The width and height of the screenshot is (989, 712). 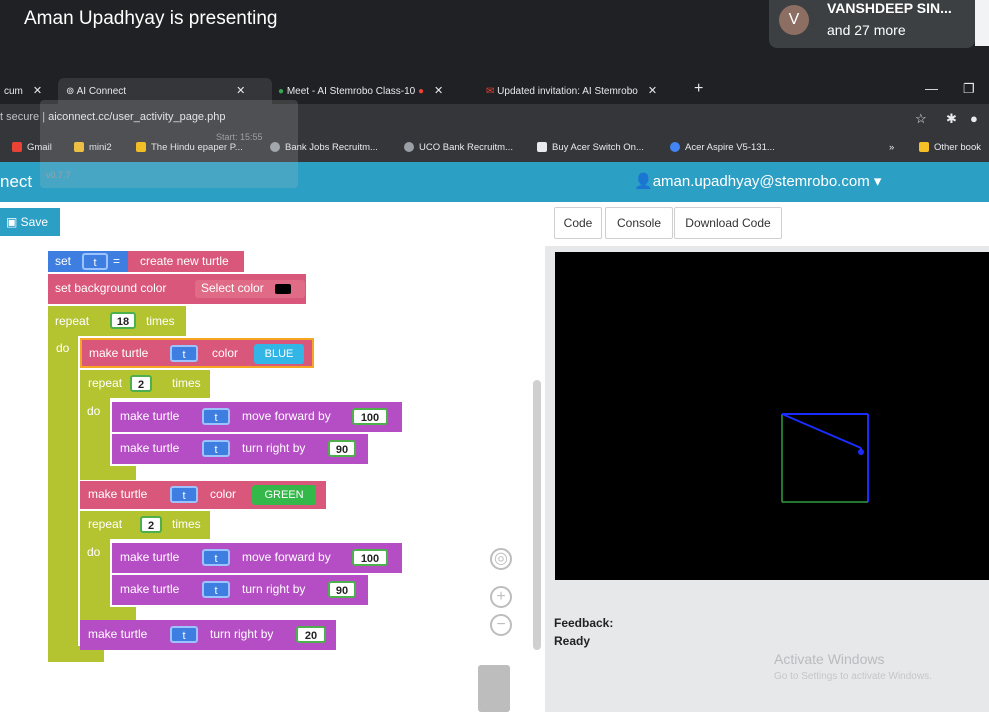 What do you see at coordinates (853, 676) in the screenshot?
I see `activate-windows-subtext: Go to Settings to activate Windows.` at bounding box center [853, 676].